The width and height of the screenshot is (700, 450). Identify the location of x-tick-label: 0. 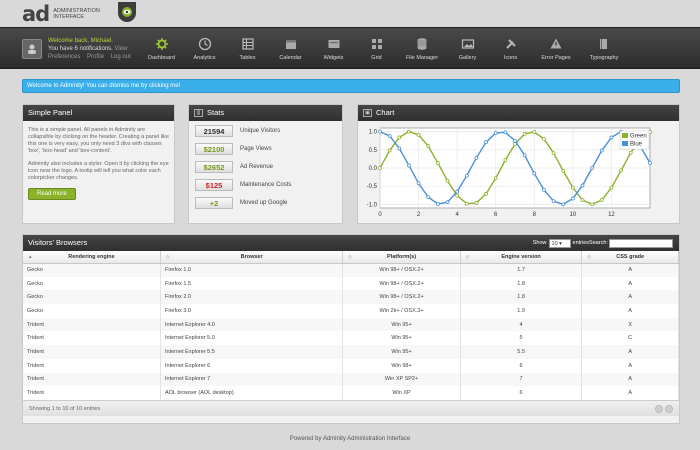
(380, 215).